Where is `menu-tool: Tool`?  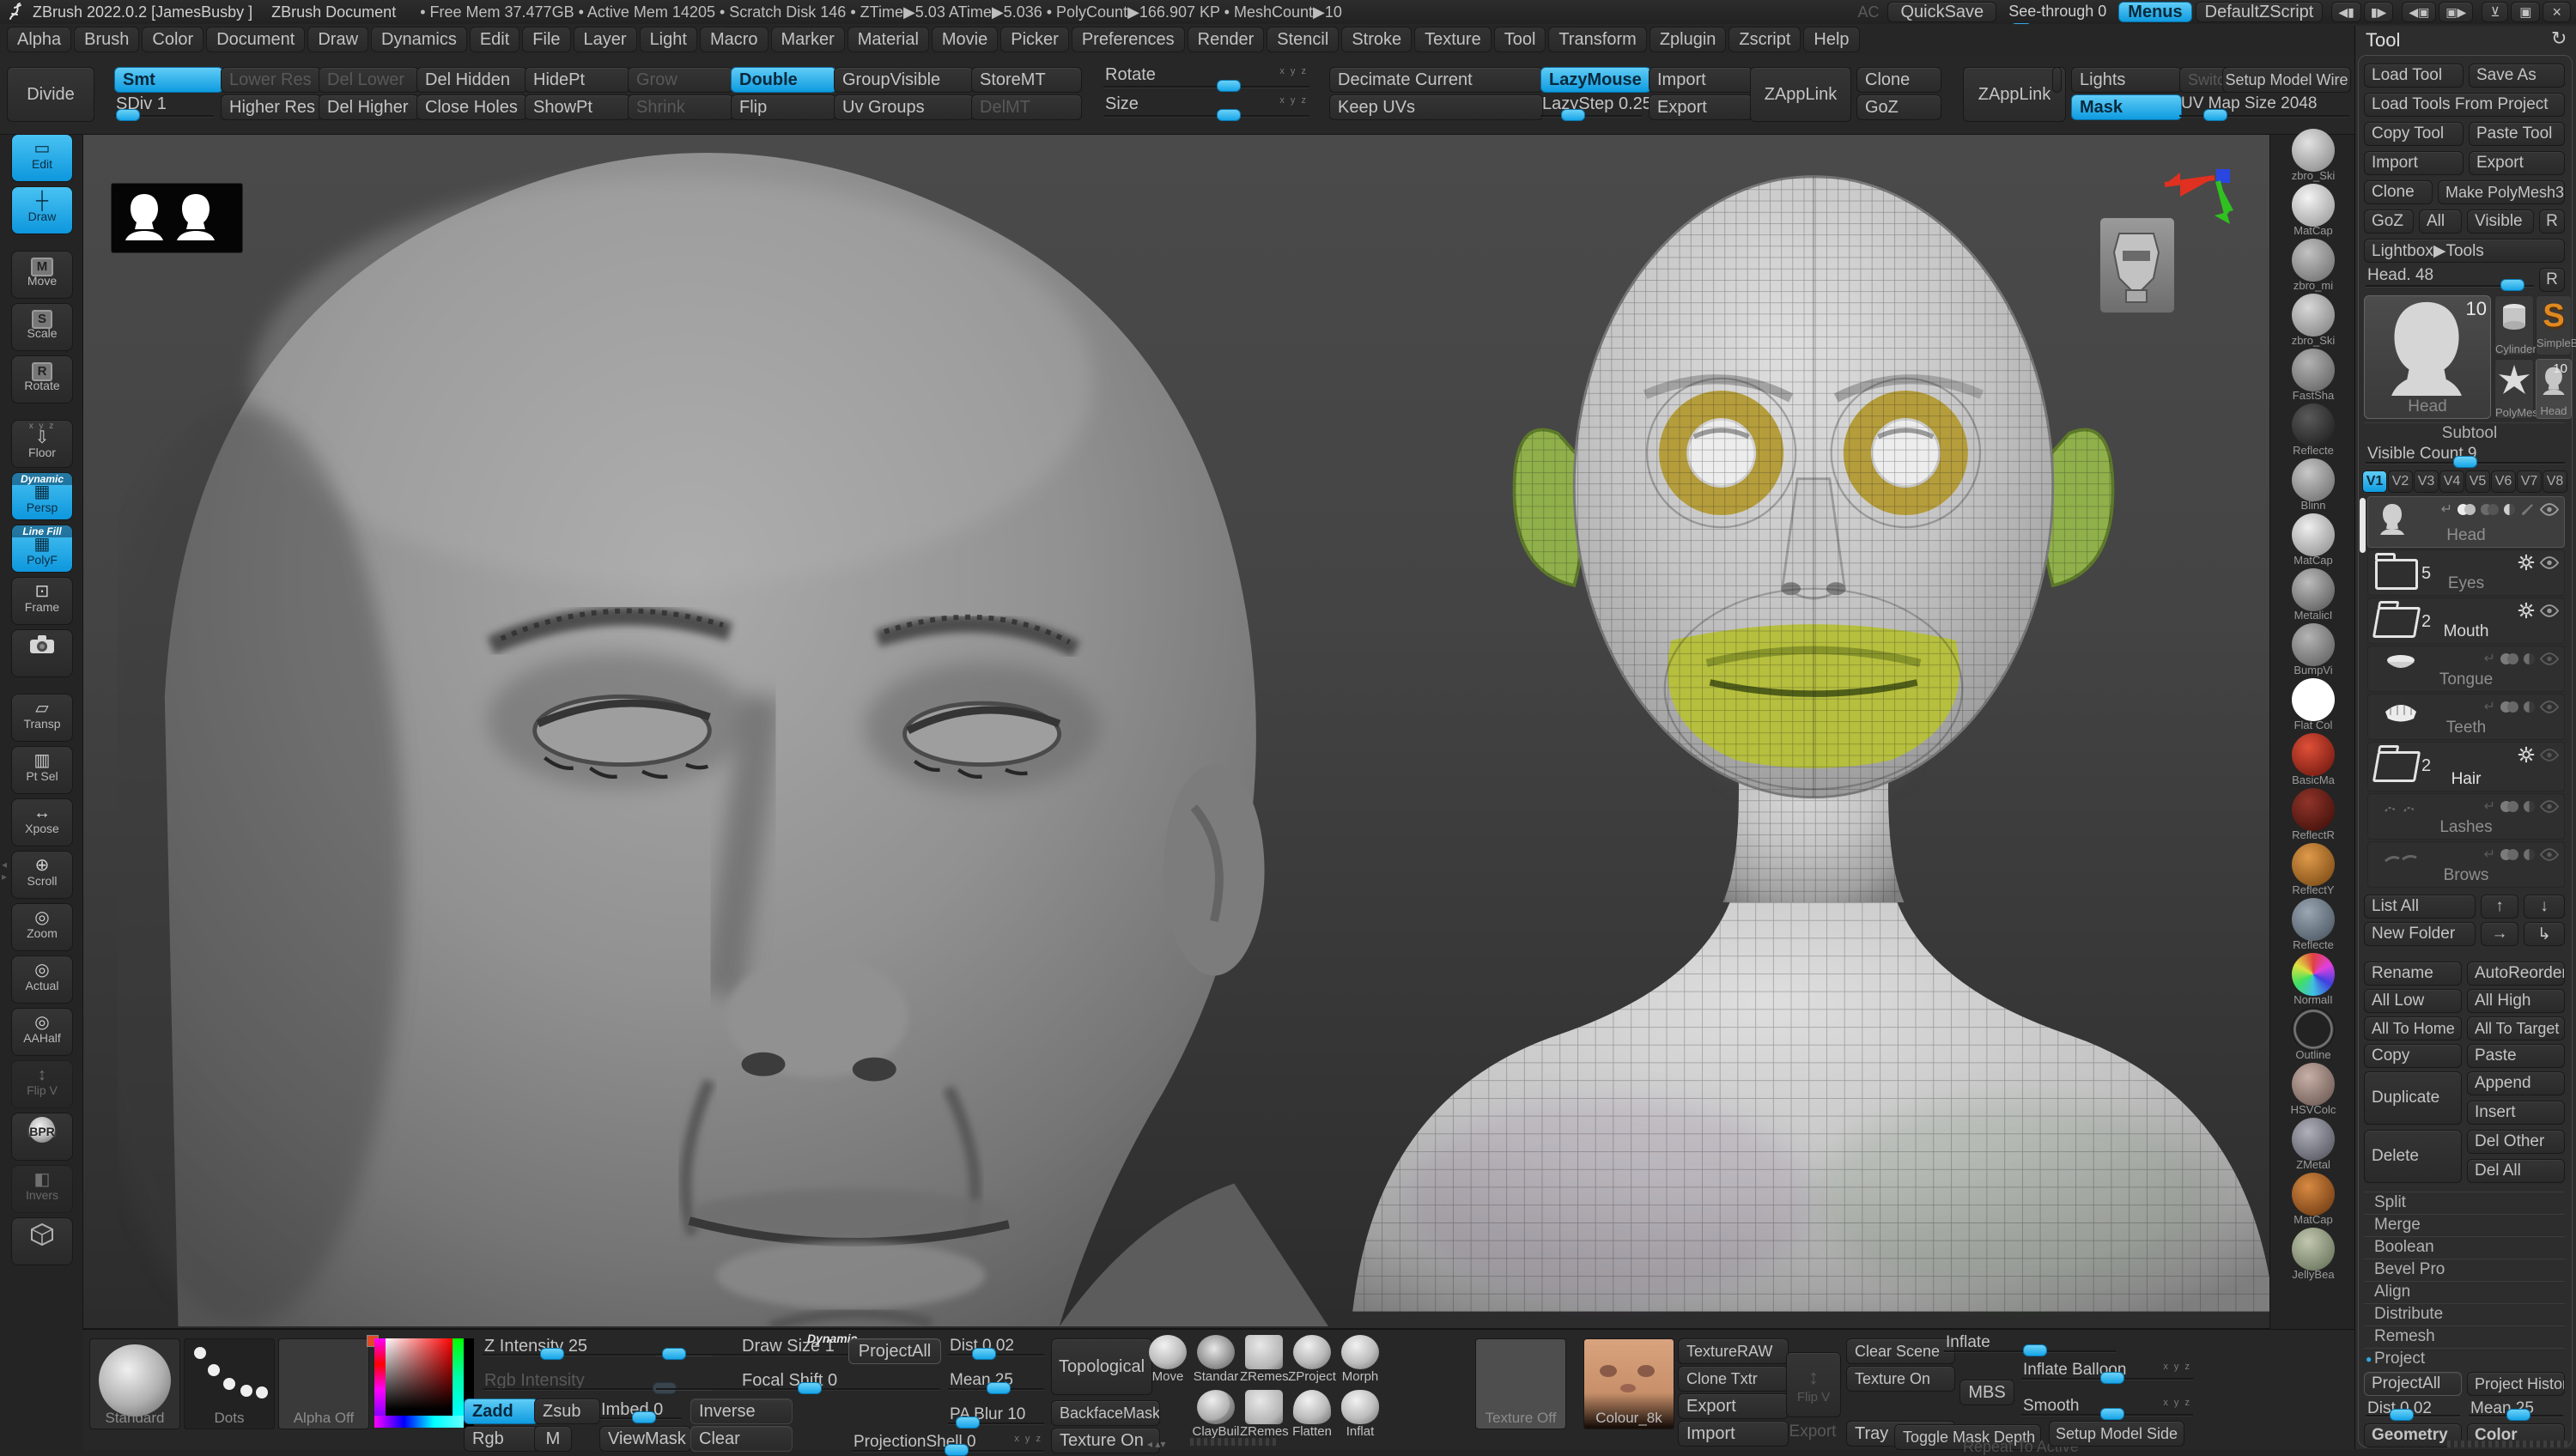
menu-tool: Tool is located at coordinates (1519, 40).